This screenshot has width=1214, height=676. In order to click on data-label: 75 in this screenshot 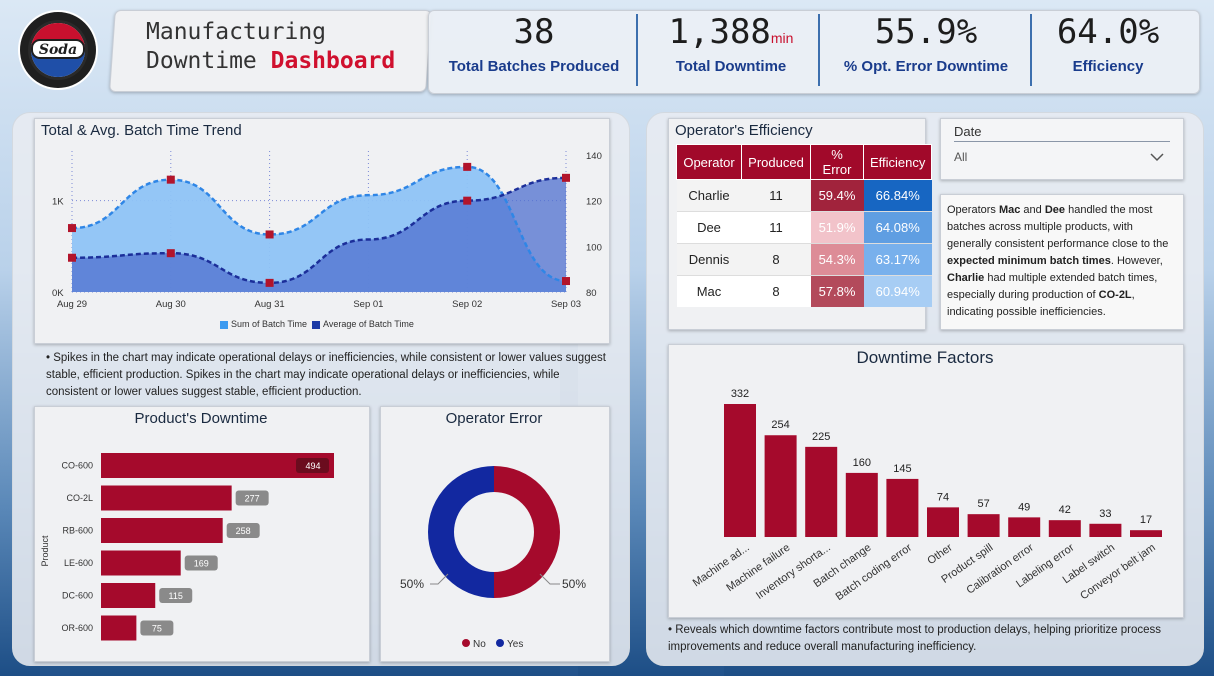, I will do `click(157, 629)`.